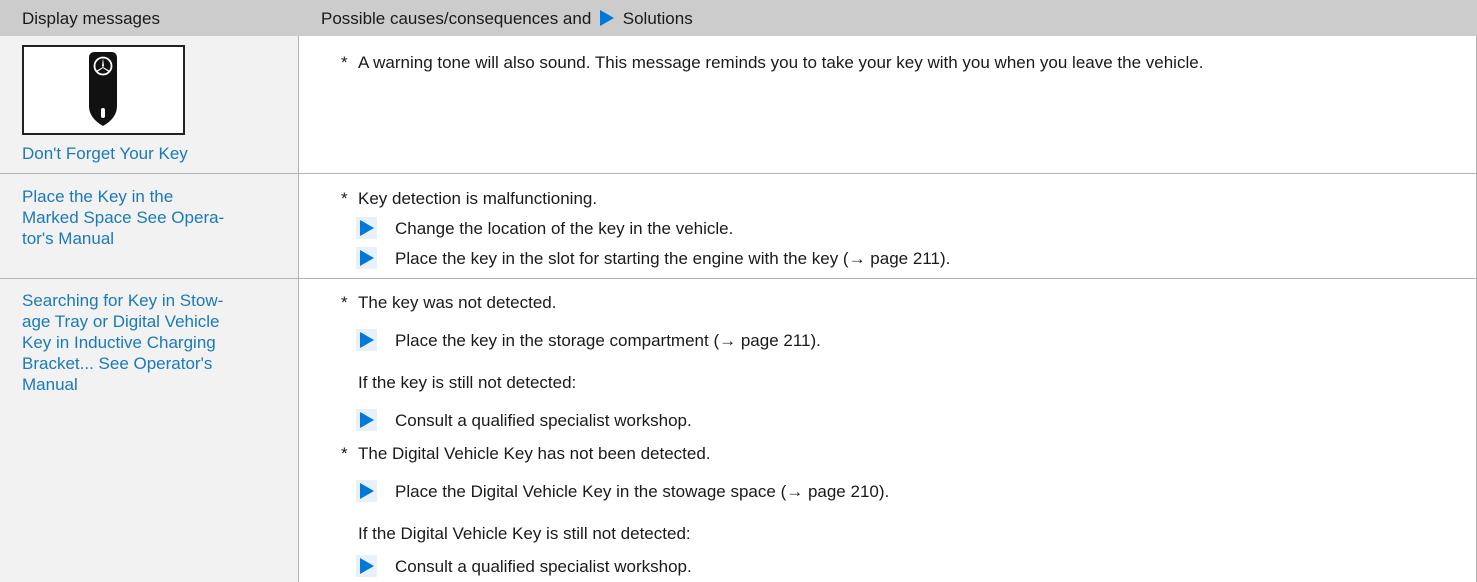 The image size is (1477, 582). I want to click on column-divider, so click(298, 309).